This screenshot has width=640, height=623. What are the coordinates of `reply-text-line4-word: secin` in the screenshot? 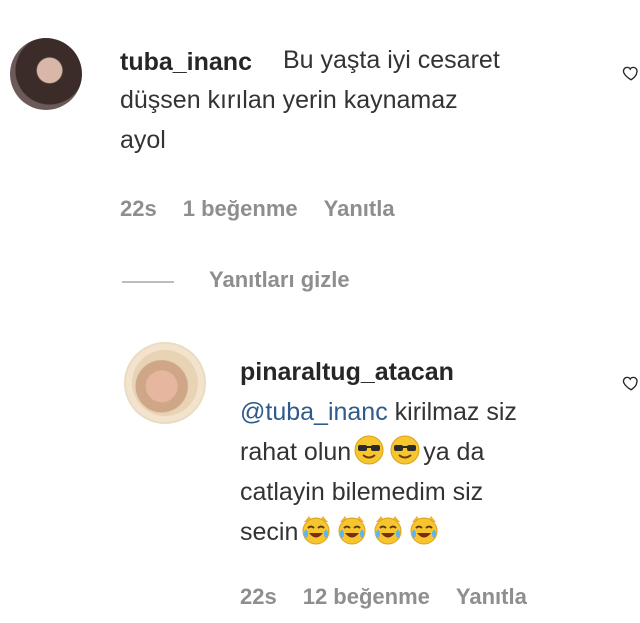 It's located at (269, 532).